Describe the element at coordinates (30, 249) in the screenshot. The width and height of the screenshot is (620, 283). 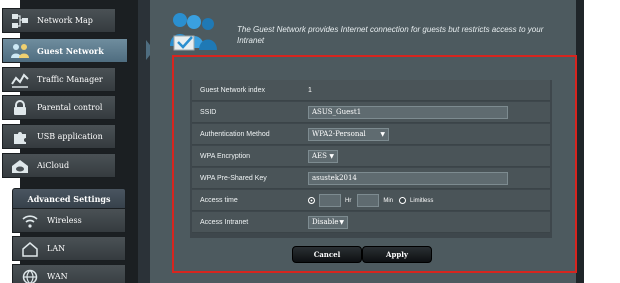
I see `house-icon` at that location.